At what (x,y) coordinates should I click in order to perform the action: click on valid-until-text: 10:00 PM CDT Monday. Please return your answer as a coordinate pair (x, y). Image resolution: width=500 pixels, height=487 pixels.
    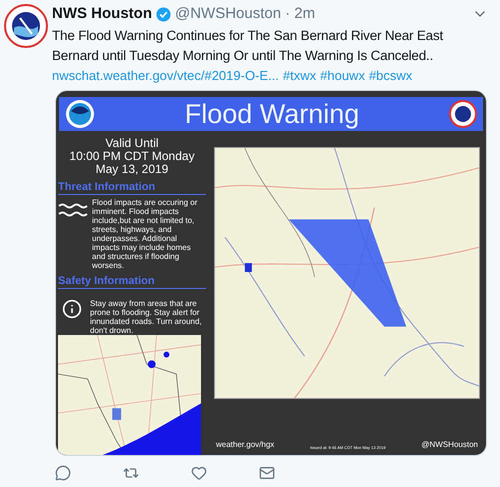
    Looking at the image, I should click on (132, 156).